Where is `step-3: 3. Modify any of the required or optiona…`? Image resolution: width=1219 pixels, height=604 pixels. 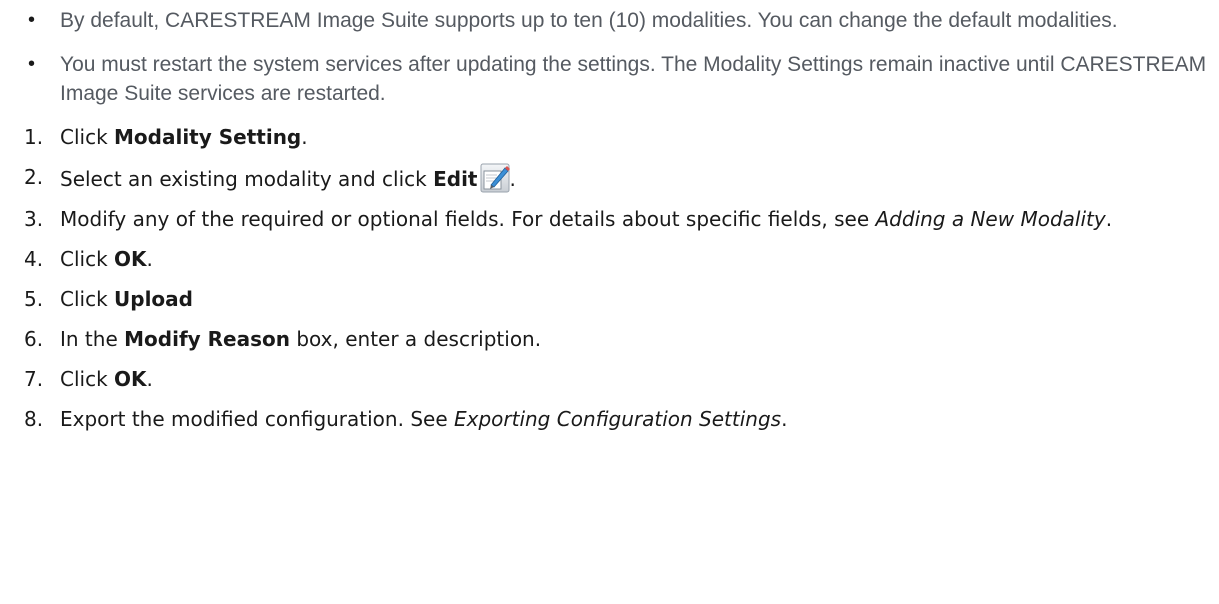
step-3: 3. Modify any of the required or optiona… is located at coordinates (615, 219).